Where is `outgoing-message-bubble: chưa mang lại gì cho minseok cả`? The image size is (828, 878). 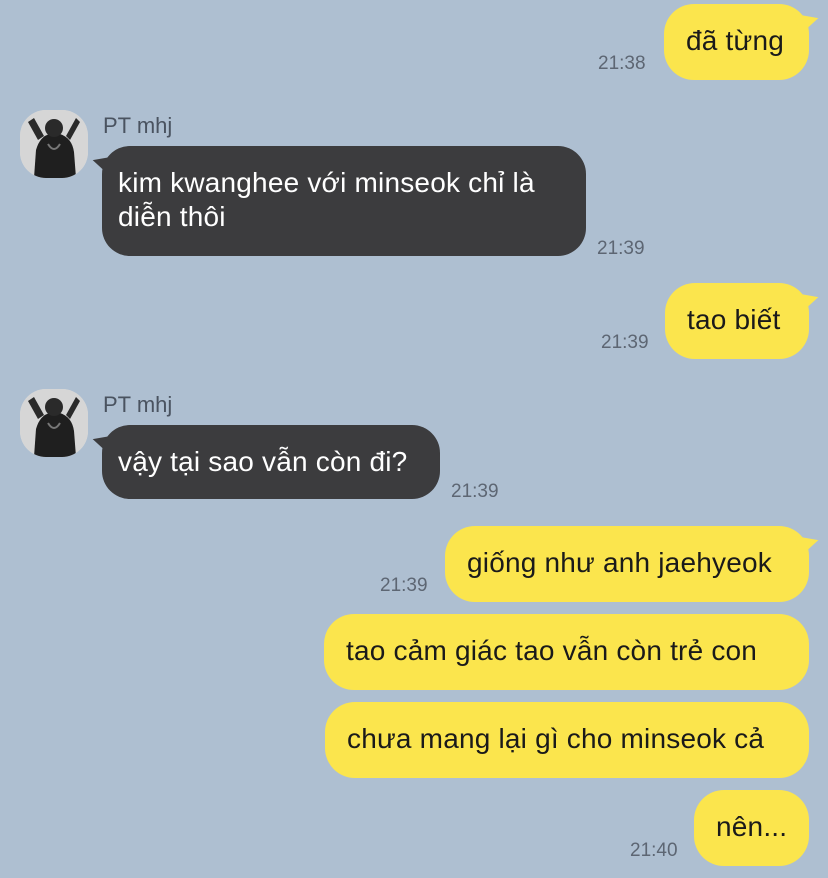 outgoing-message-bubble: chưa mang lại gì cho minseok cả is located at coordinates (567, 740).